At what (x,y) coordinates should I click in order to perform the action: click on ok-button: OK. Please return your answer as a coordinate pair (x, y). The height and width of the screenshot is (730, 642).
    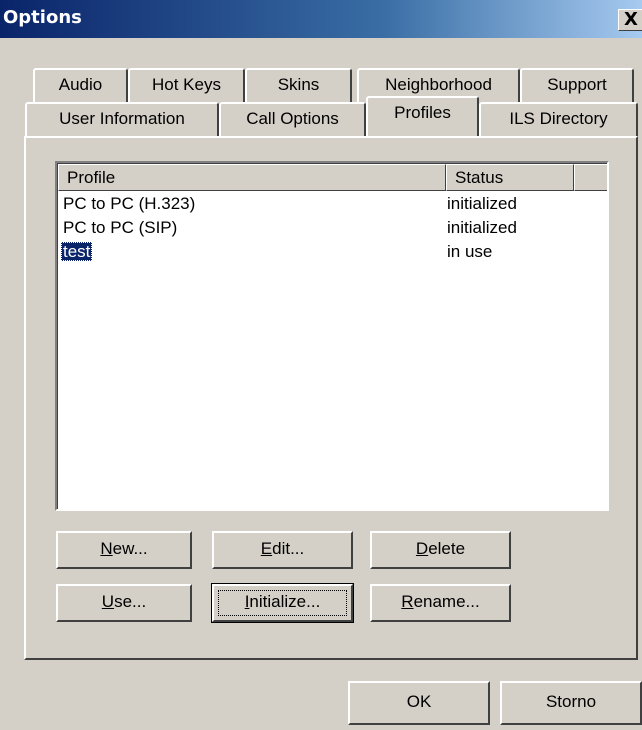
    Looking at the image, I should click on (419, 703).